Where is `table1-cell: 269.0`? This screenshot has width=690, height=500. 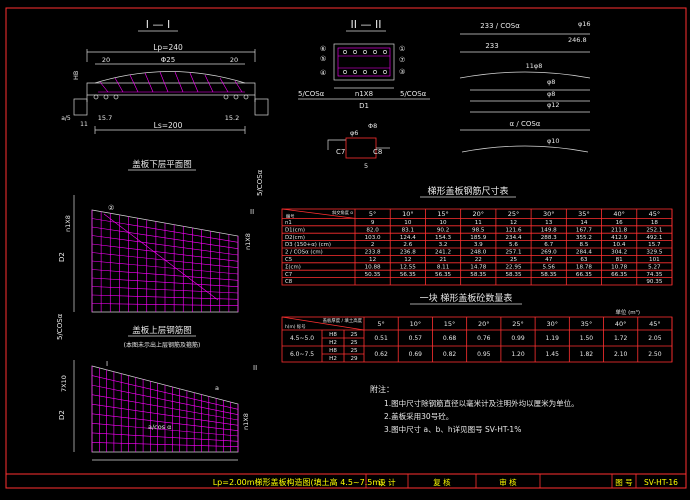
table1-cell: 269.0 is located at coordinates (549, 253).